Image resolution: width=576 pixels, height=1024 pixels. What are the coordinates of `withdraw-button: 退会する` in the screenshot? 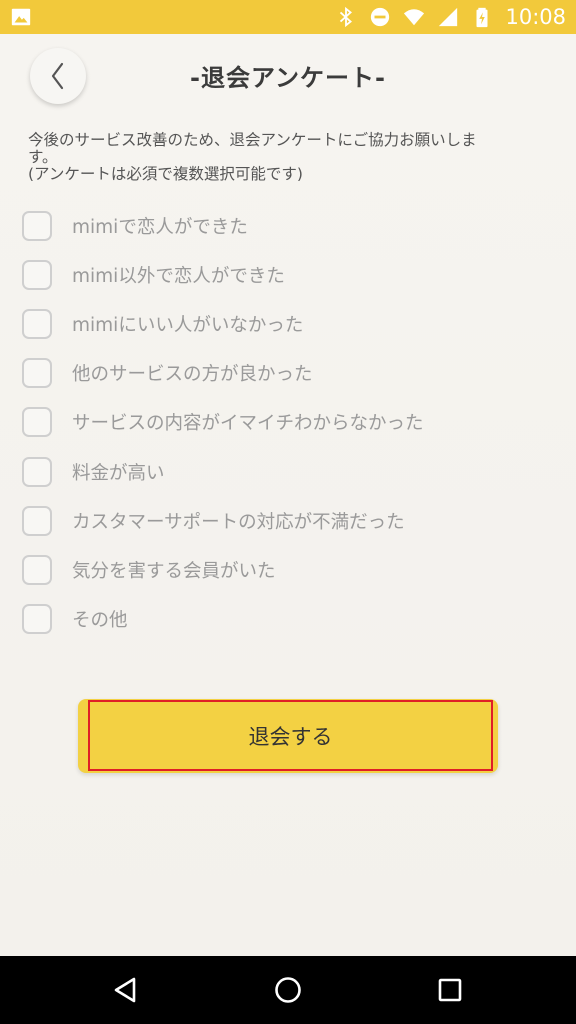 It's located at (290, 735).